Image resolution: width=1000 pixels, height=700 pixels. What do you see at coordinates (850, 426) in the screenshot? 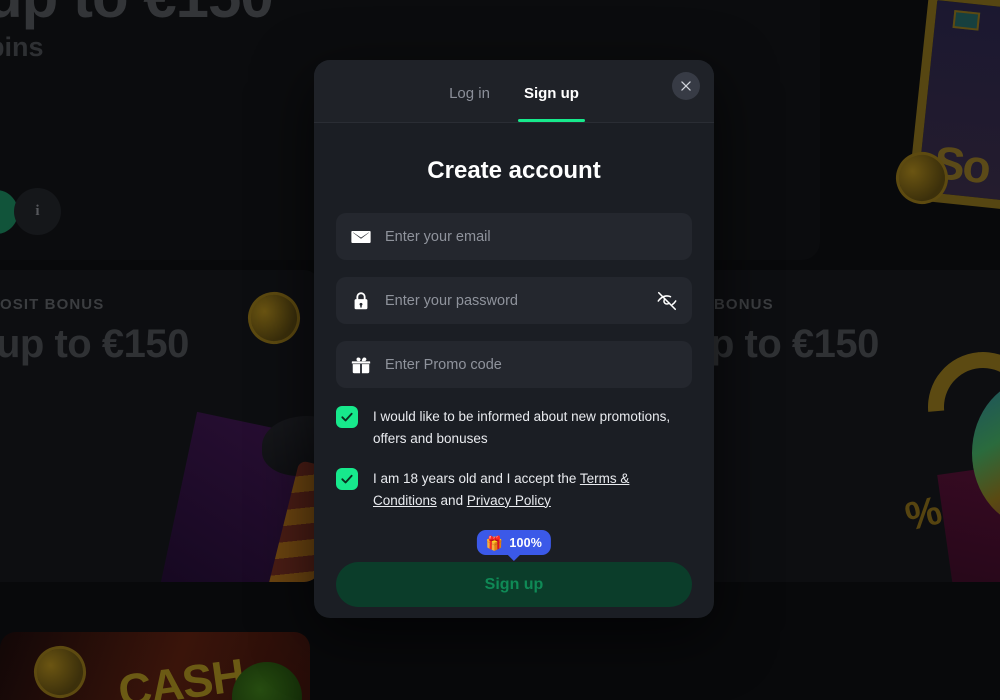
I see `promo-card-right: BONUS p to €150 %` at bounding box center [850, 426].